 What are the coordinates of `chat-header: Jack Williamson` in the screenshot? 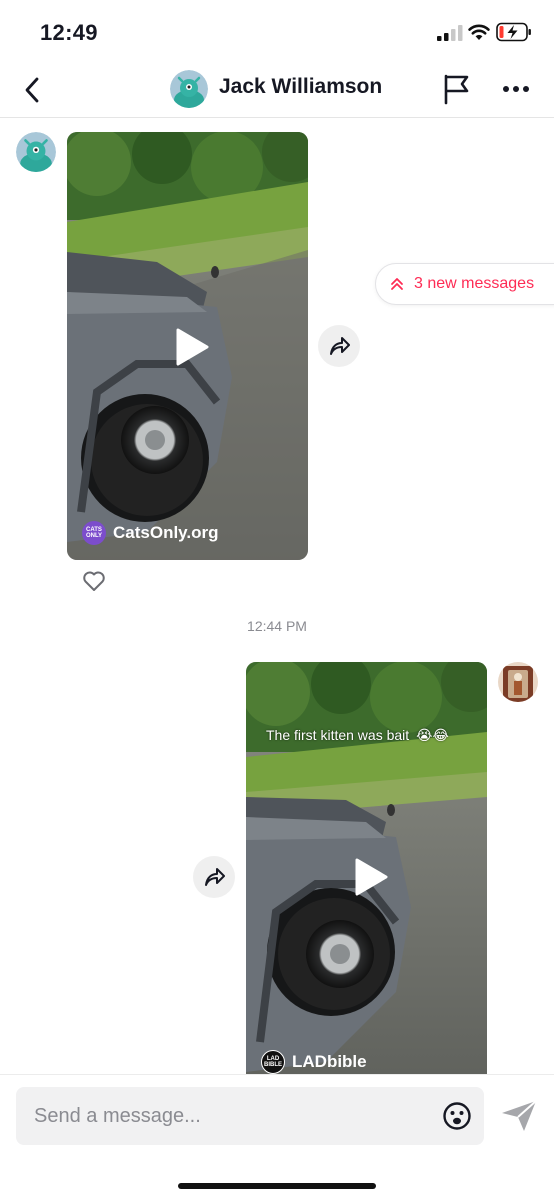 It's located at (277, 90).